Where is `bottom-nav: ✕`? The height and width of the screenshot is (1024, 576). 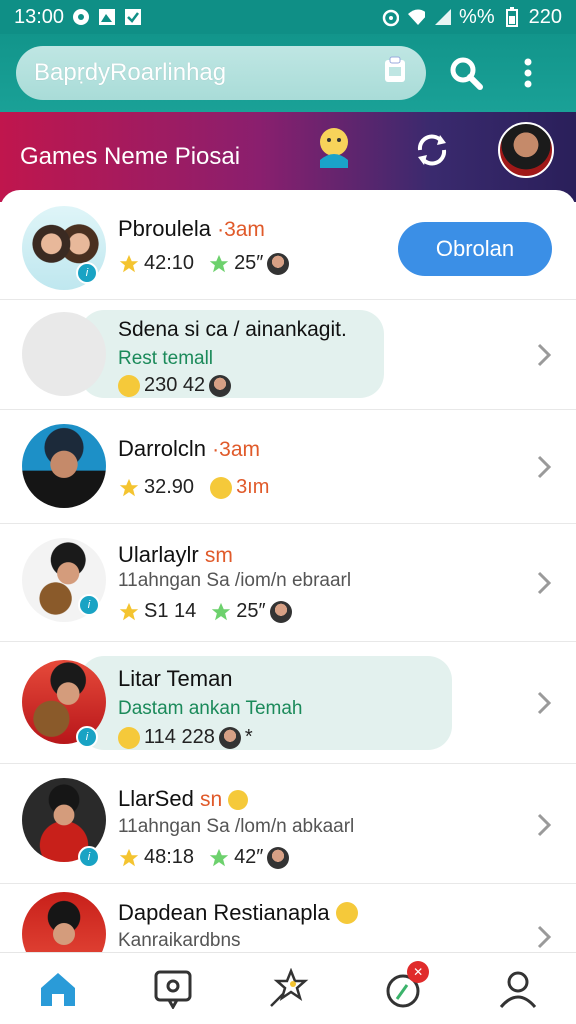 bottom-nav: ✕ is located at coordinates (288, 988).